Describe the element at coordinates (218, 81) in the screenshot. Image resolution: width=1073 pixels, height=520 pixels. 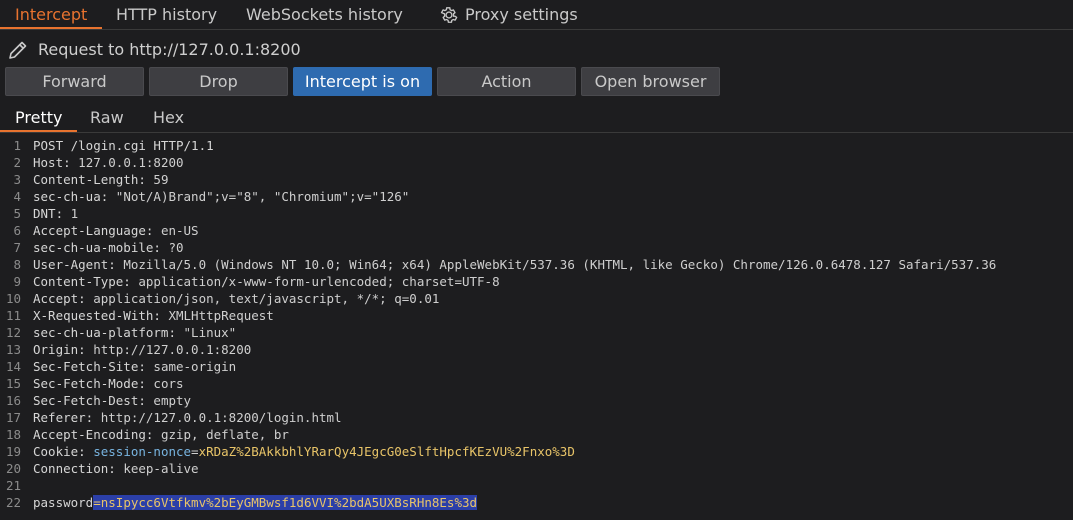
I see `drop-button: Drop` at that location.